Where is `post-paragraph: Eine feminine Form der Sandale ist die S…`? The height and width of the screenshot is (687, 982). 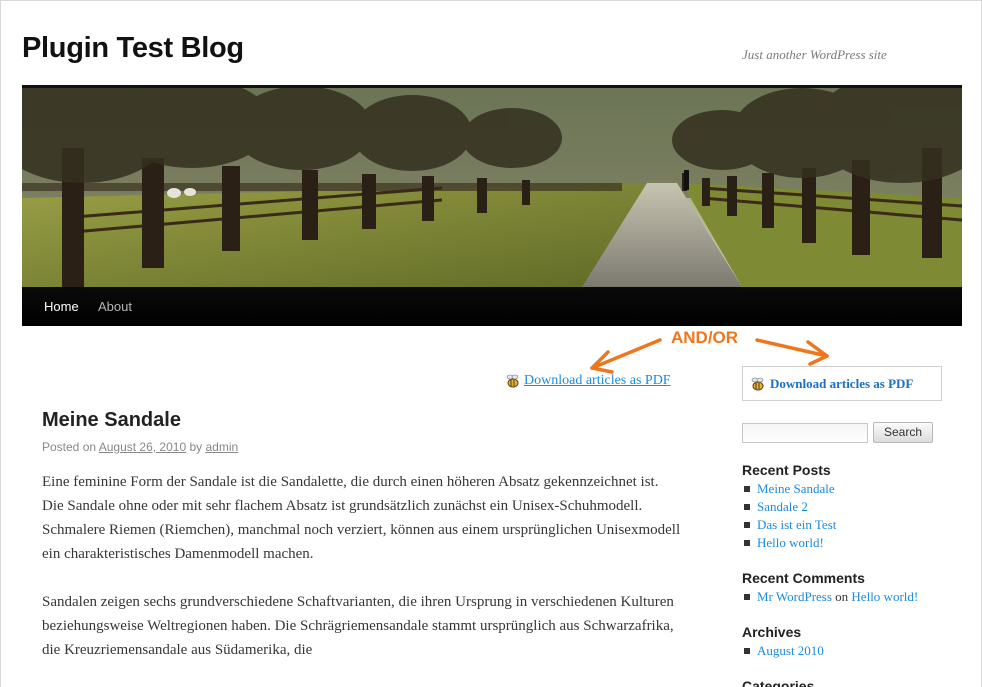 post-paragraph: Eine feminine Form der Sandale ist die S… is located at coordinates (361, 518).